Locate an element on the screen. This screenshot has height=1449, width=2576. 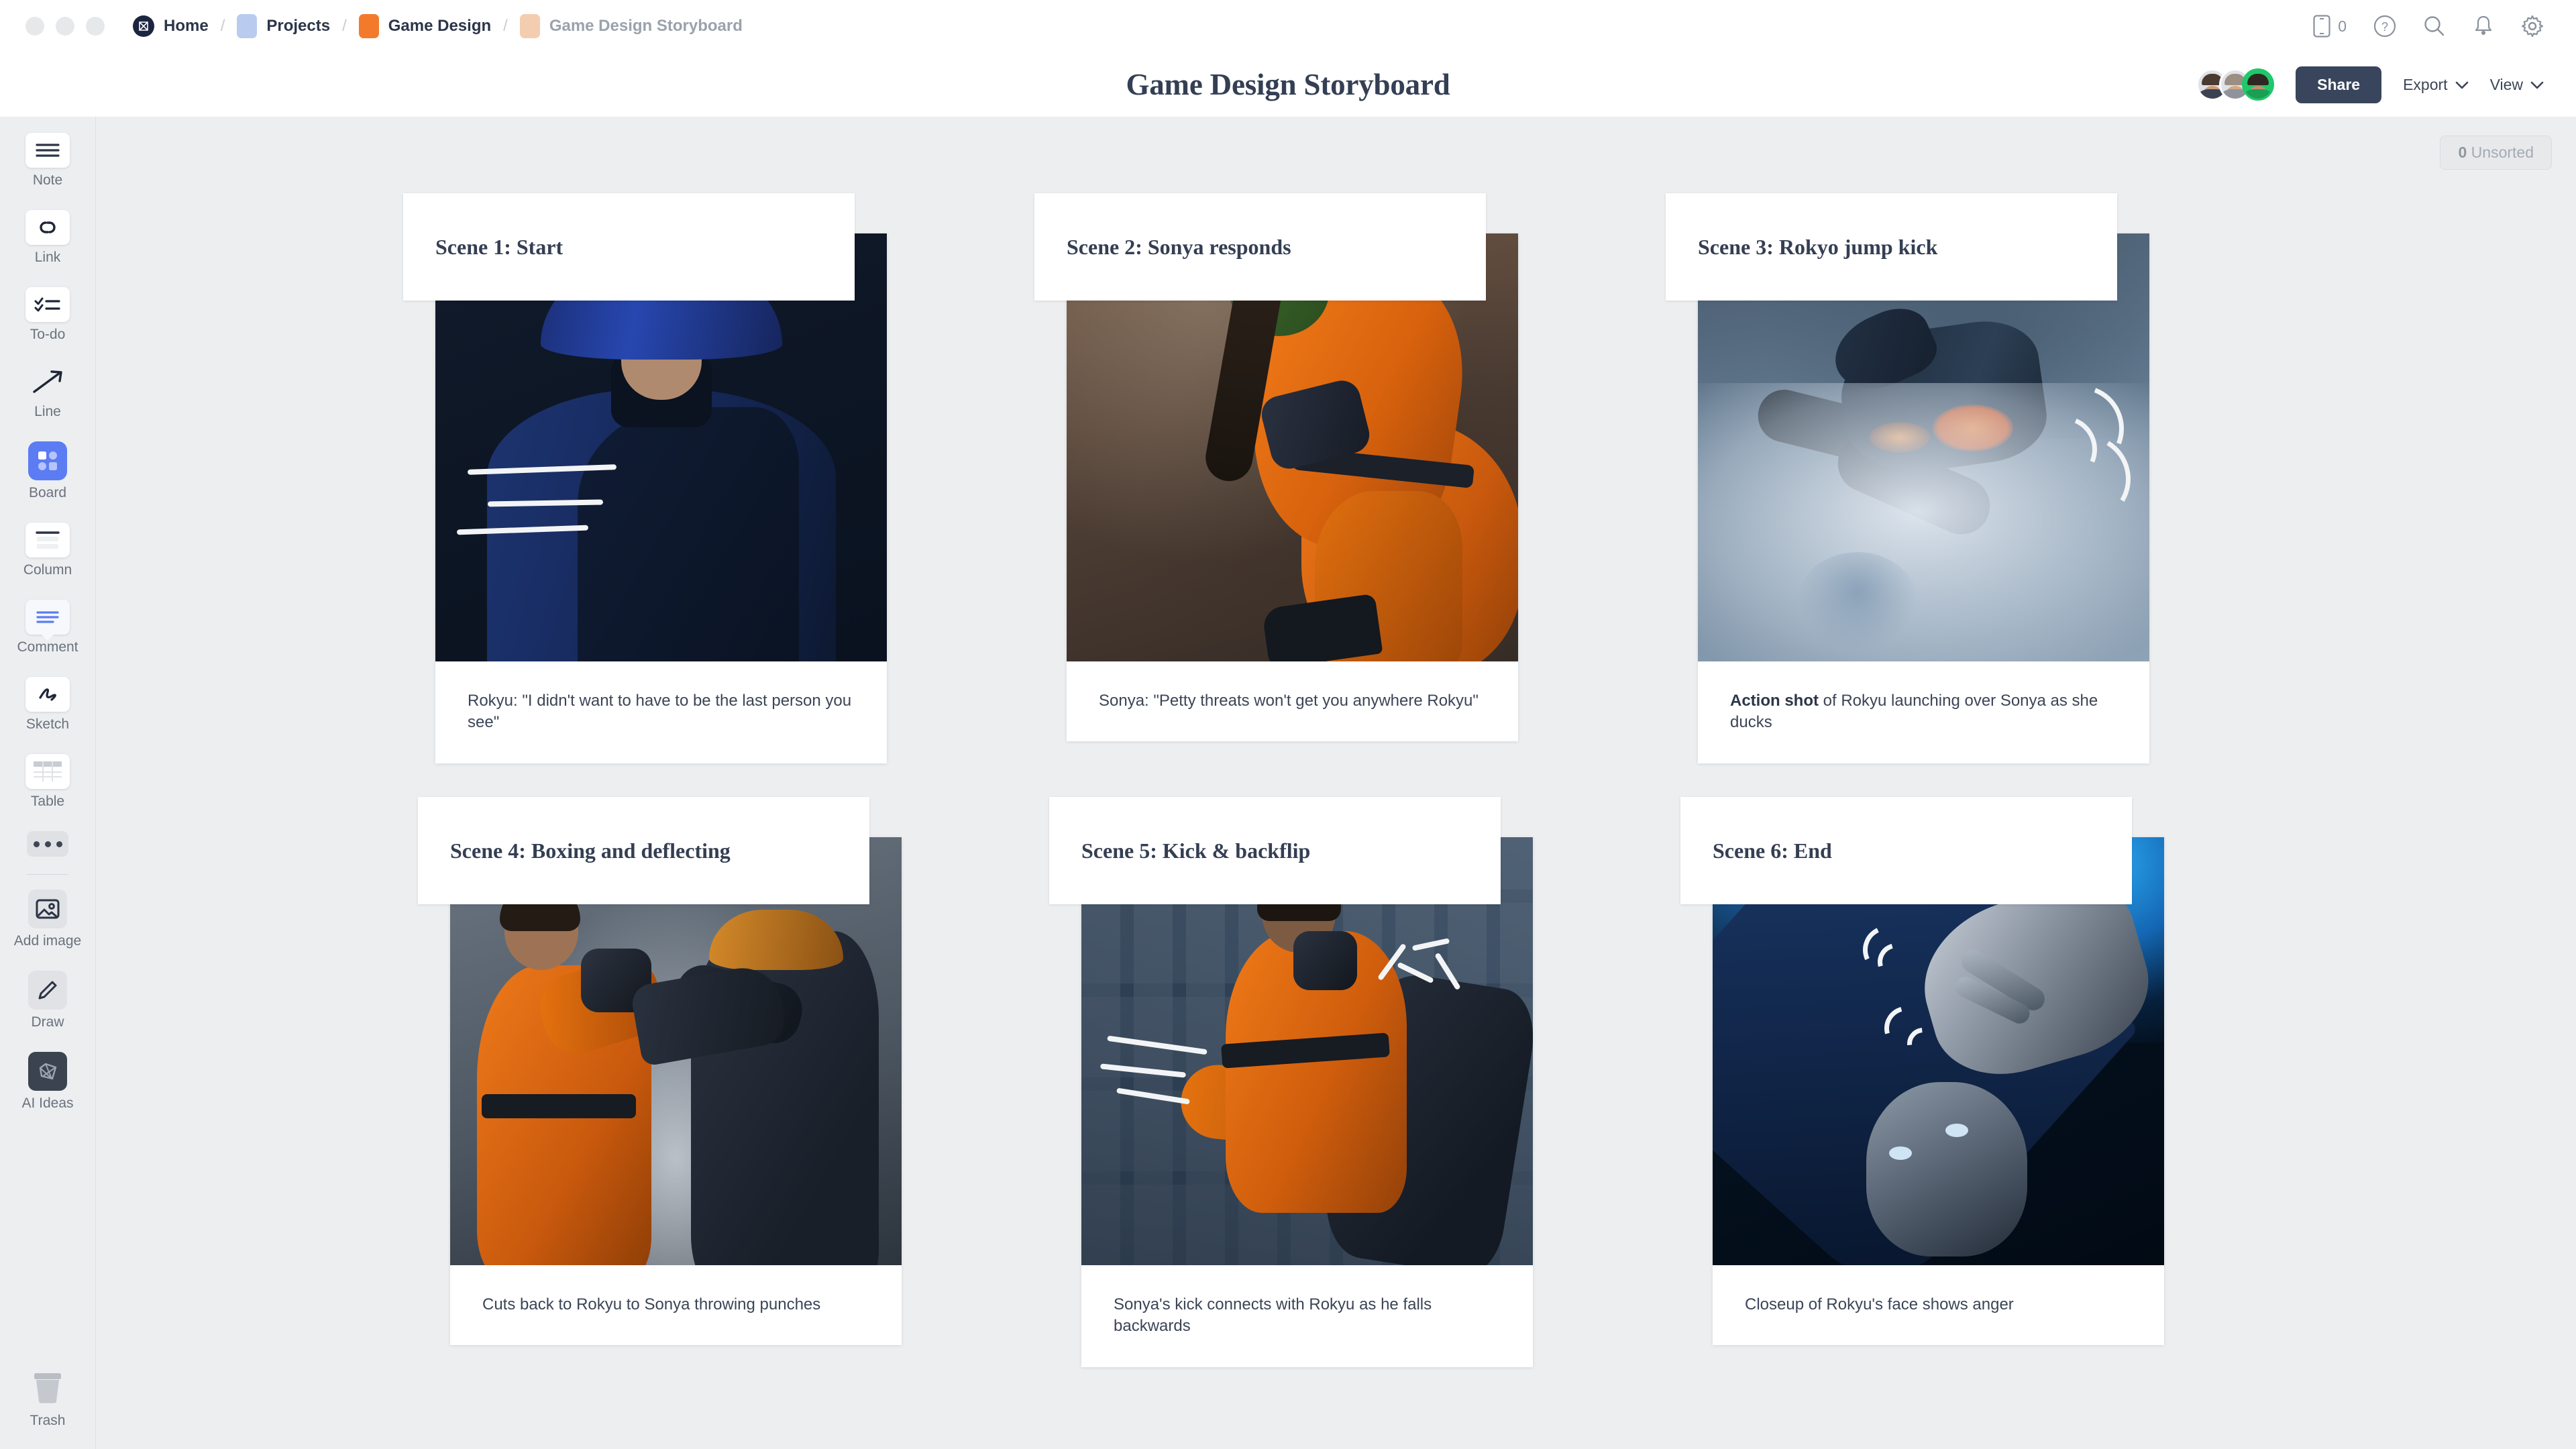
more-dots-icon is located at coordinates (47, 844).